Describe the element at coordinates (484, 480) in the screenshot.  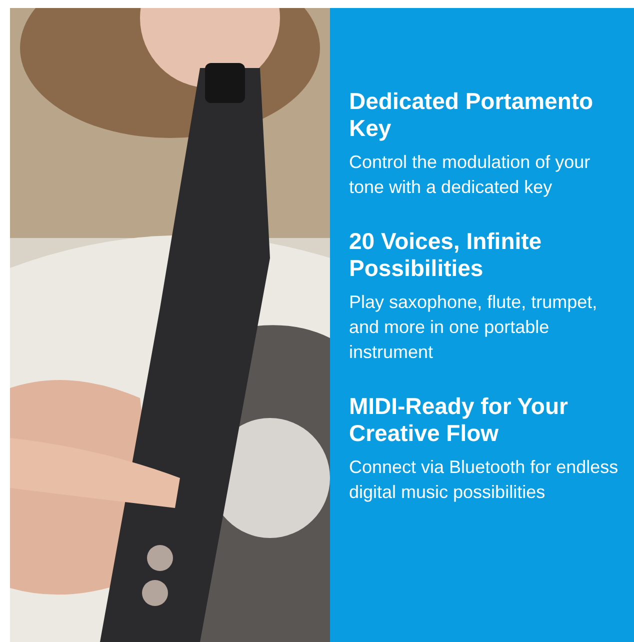
I see `feature-description: Connect via Bluetooth for endless digital music possibilities` at that location.